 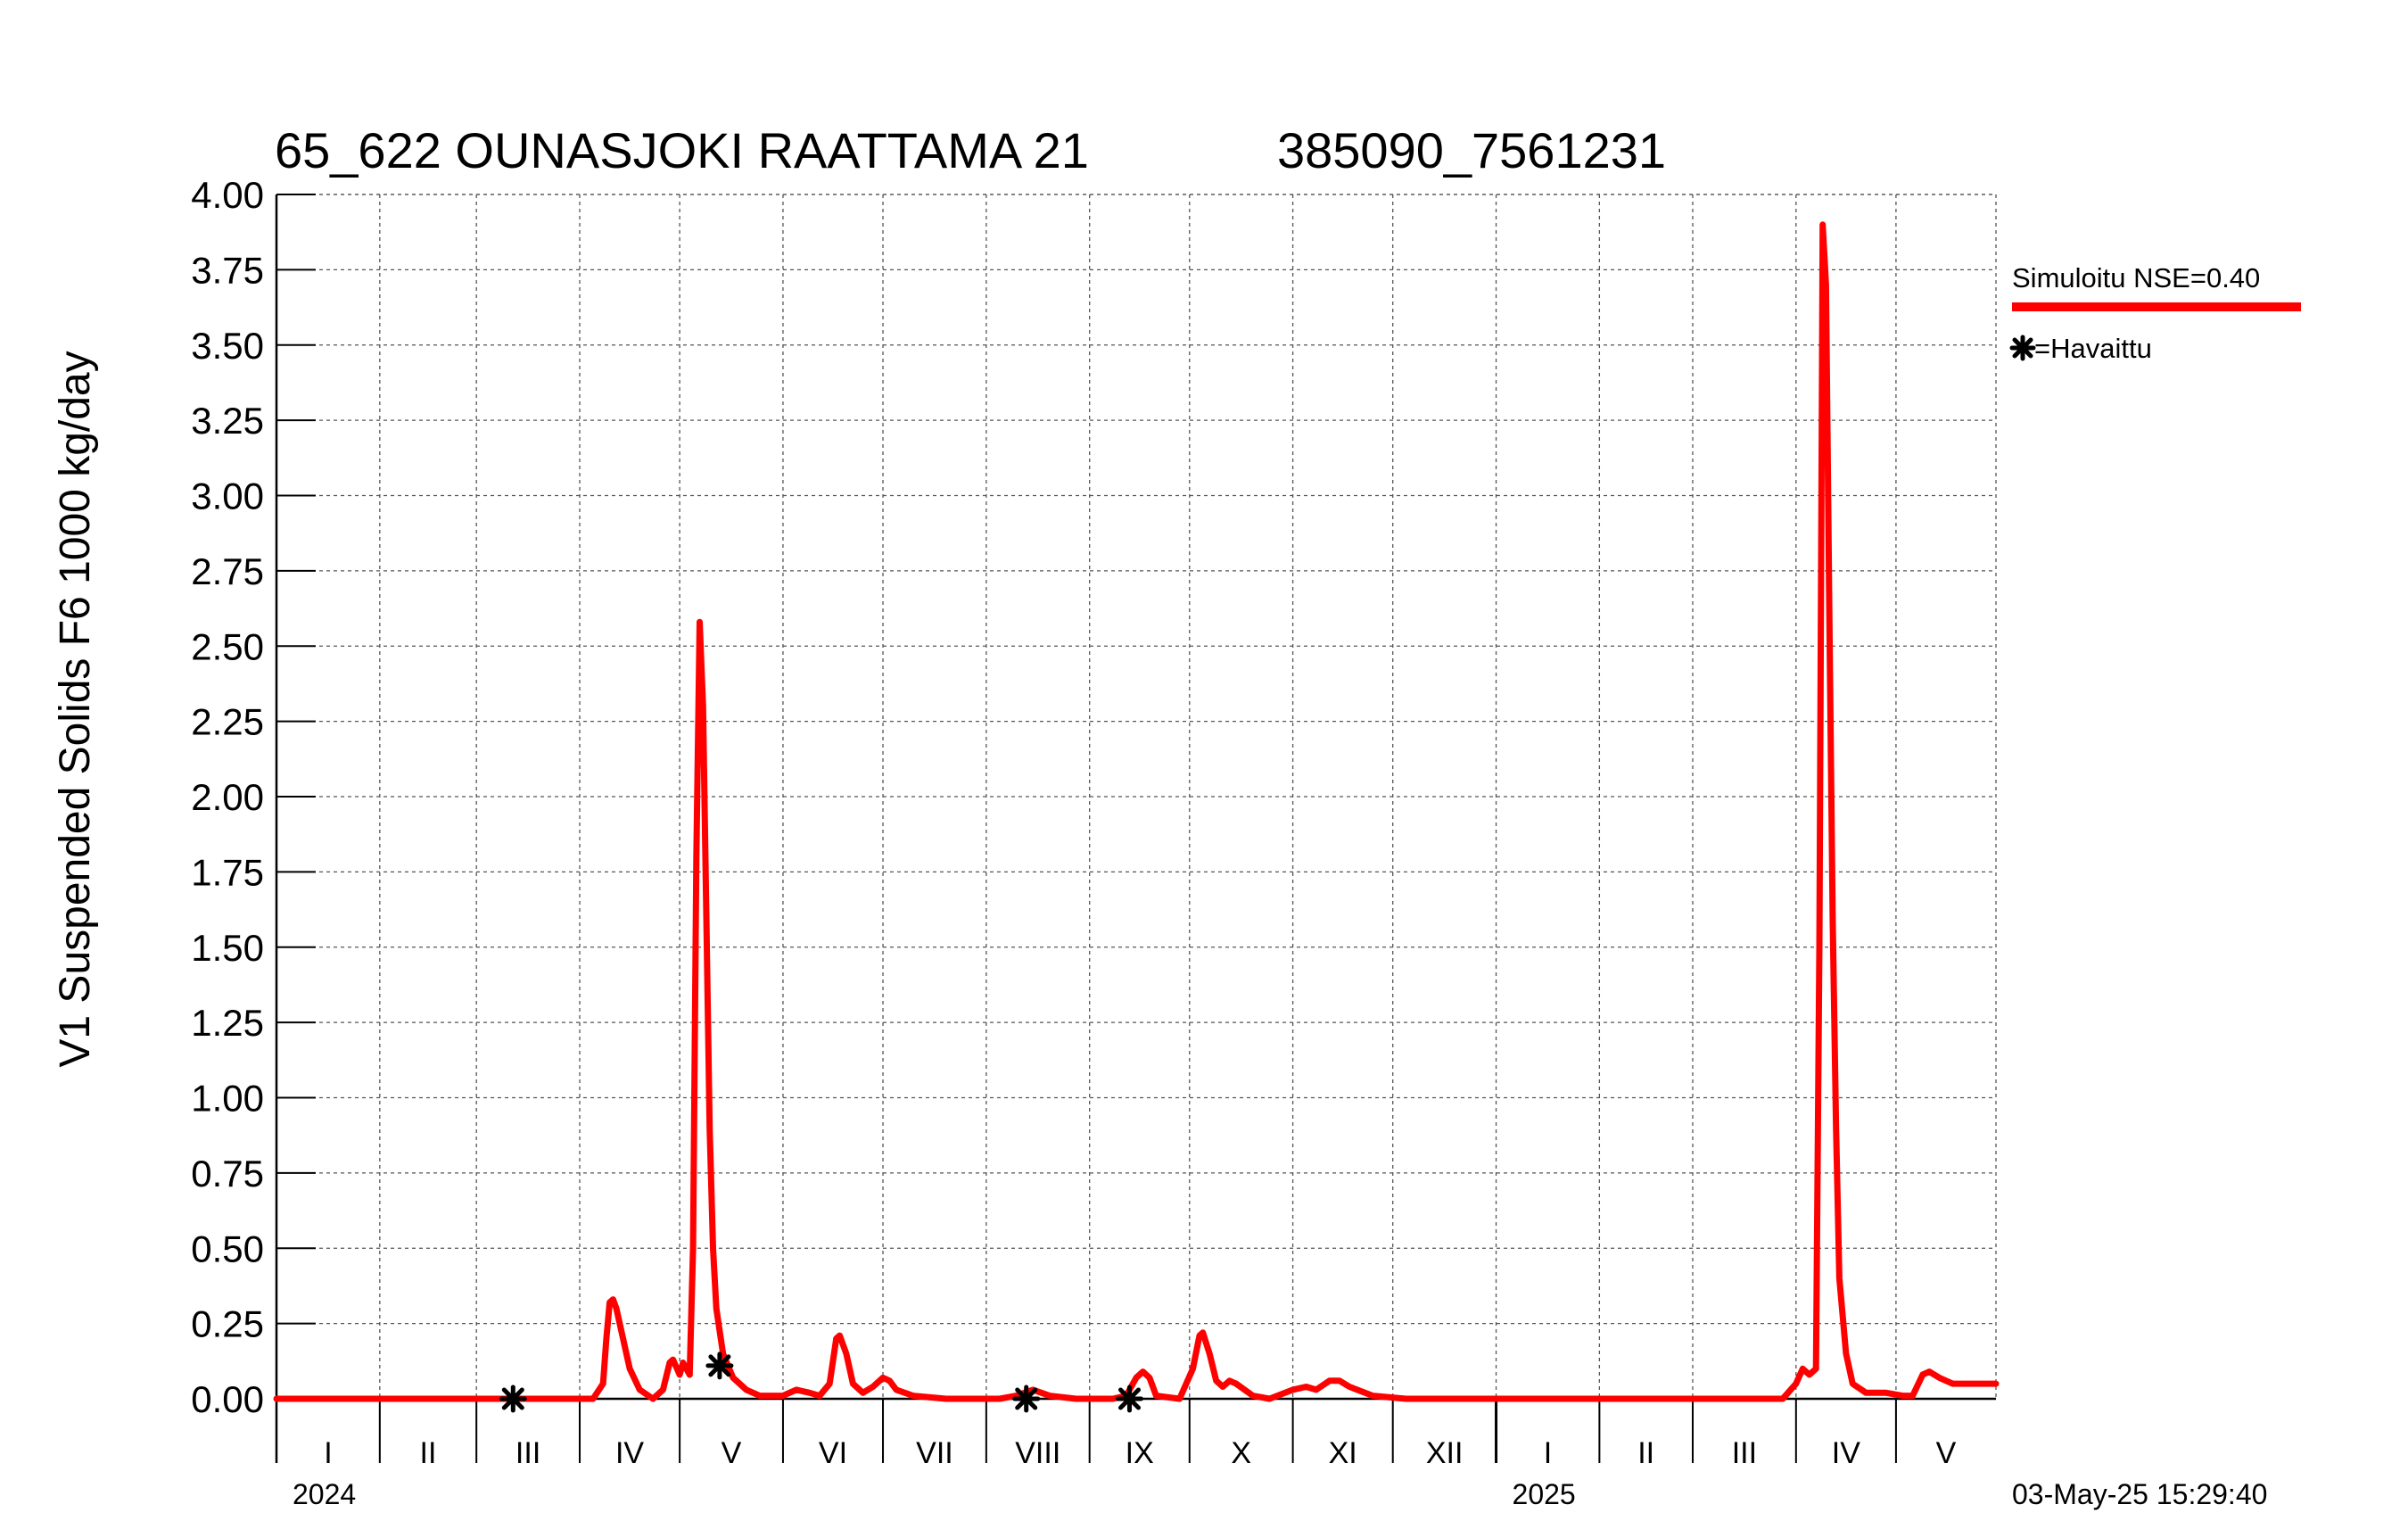 What do you see at coordinates (227, 1023) in the screenshot?
I see `y-tick-label: 1.25` at bounding box center [227, 1023].